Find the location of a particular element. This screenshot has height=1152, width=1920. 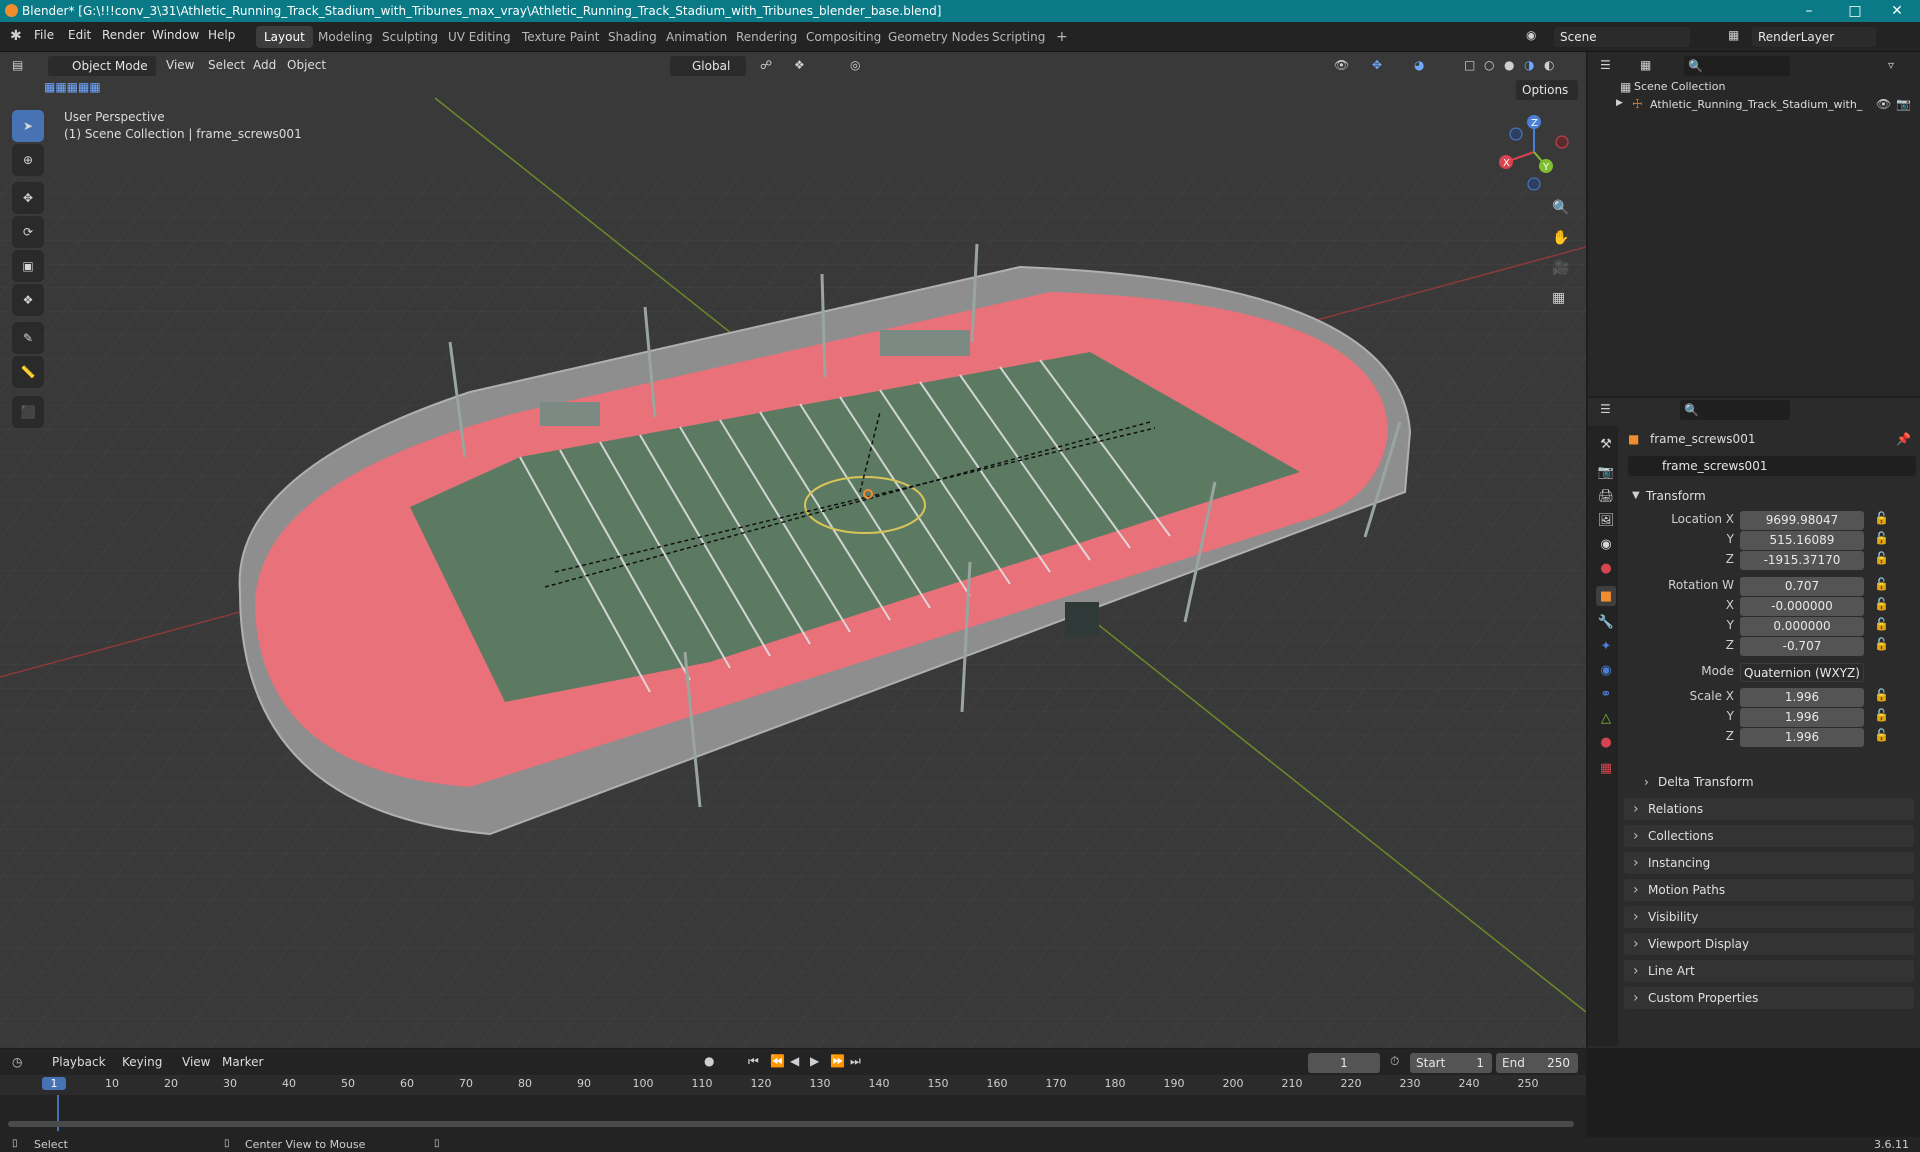

move-tool: ✥ is located at coordinates (28, 198).